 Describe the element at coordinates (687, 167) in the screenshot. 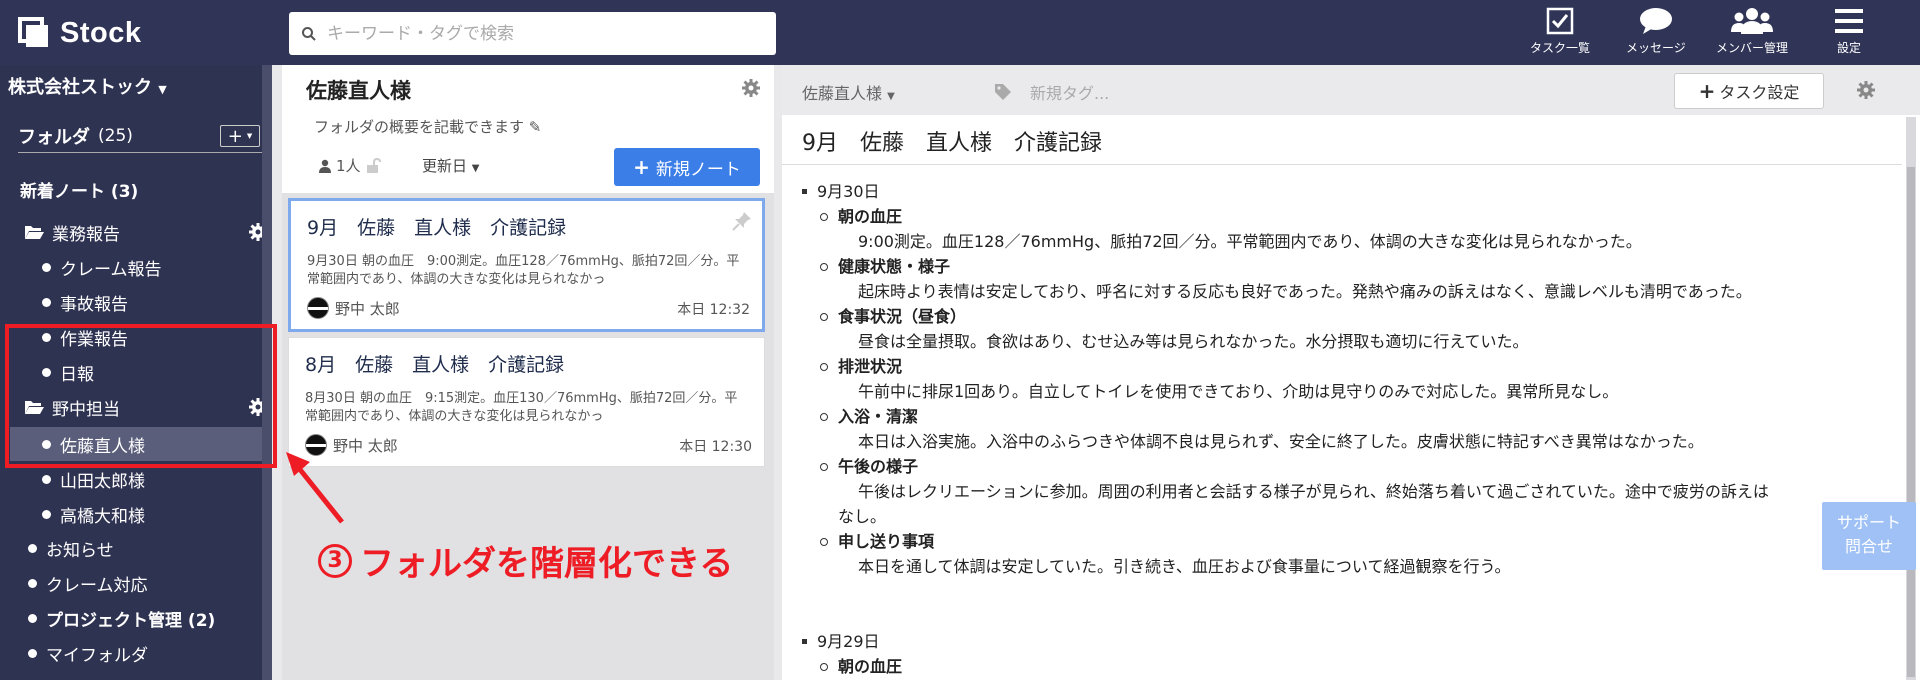

I see `new-note-button: + 新規ノート` at that location.